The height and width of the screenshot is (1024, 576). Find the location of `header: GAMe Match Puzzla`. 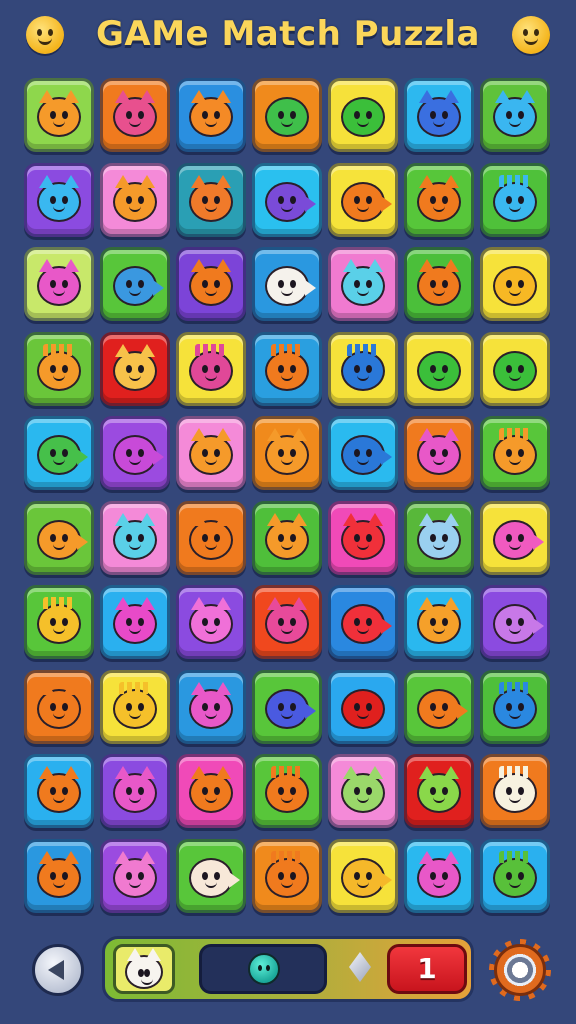

header: GAMe Match Puzzla is located at coordinates (288, 39).